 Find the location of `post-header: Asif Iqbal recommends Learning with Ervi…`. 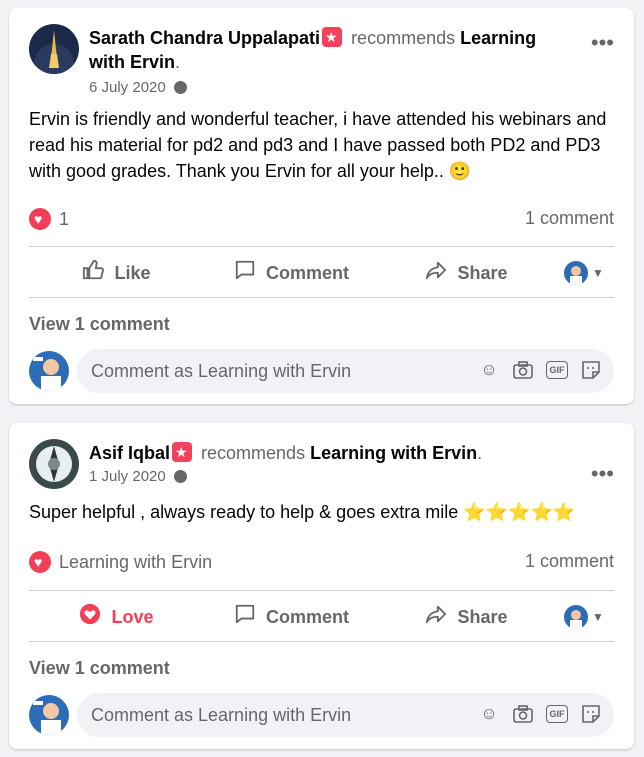

post-header: Asif Iqbal recommends Learning with Ervi… is located at coordinates (321, 469).